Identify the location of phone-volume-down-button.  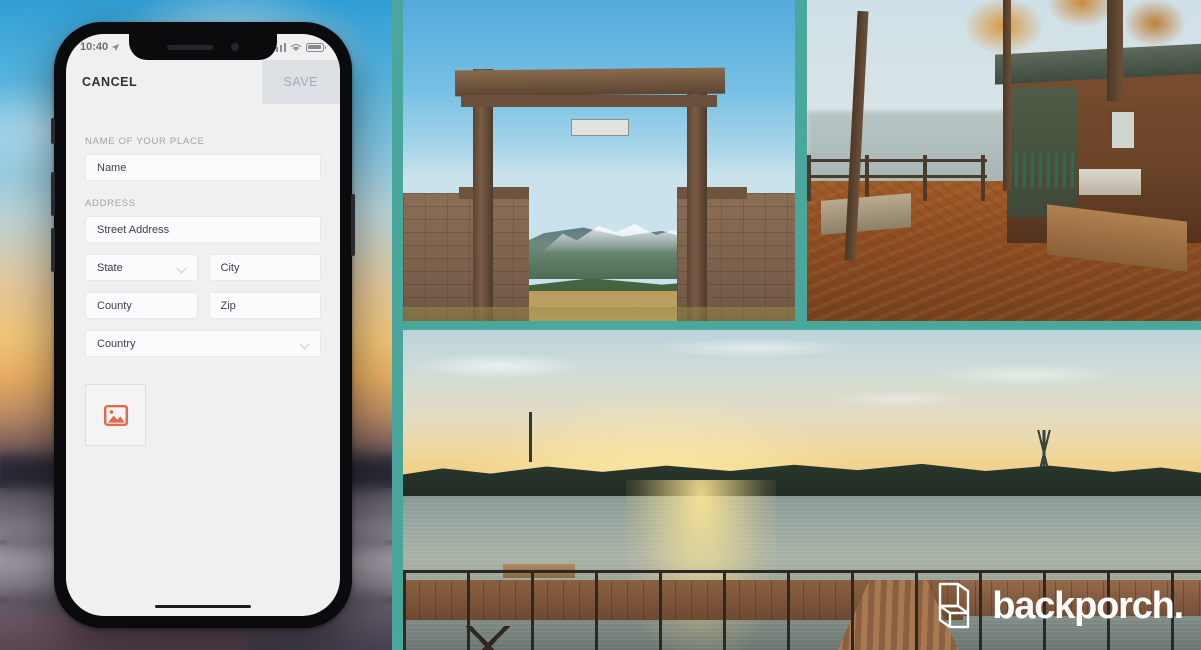
(53, 250).